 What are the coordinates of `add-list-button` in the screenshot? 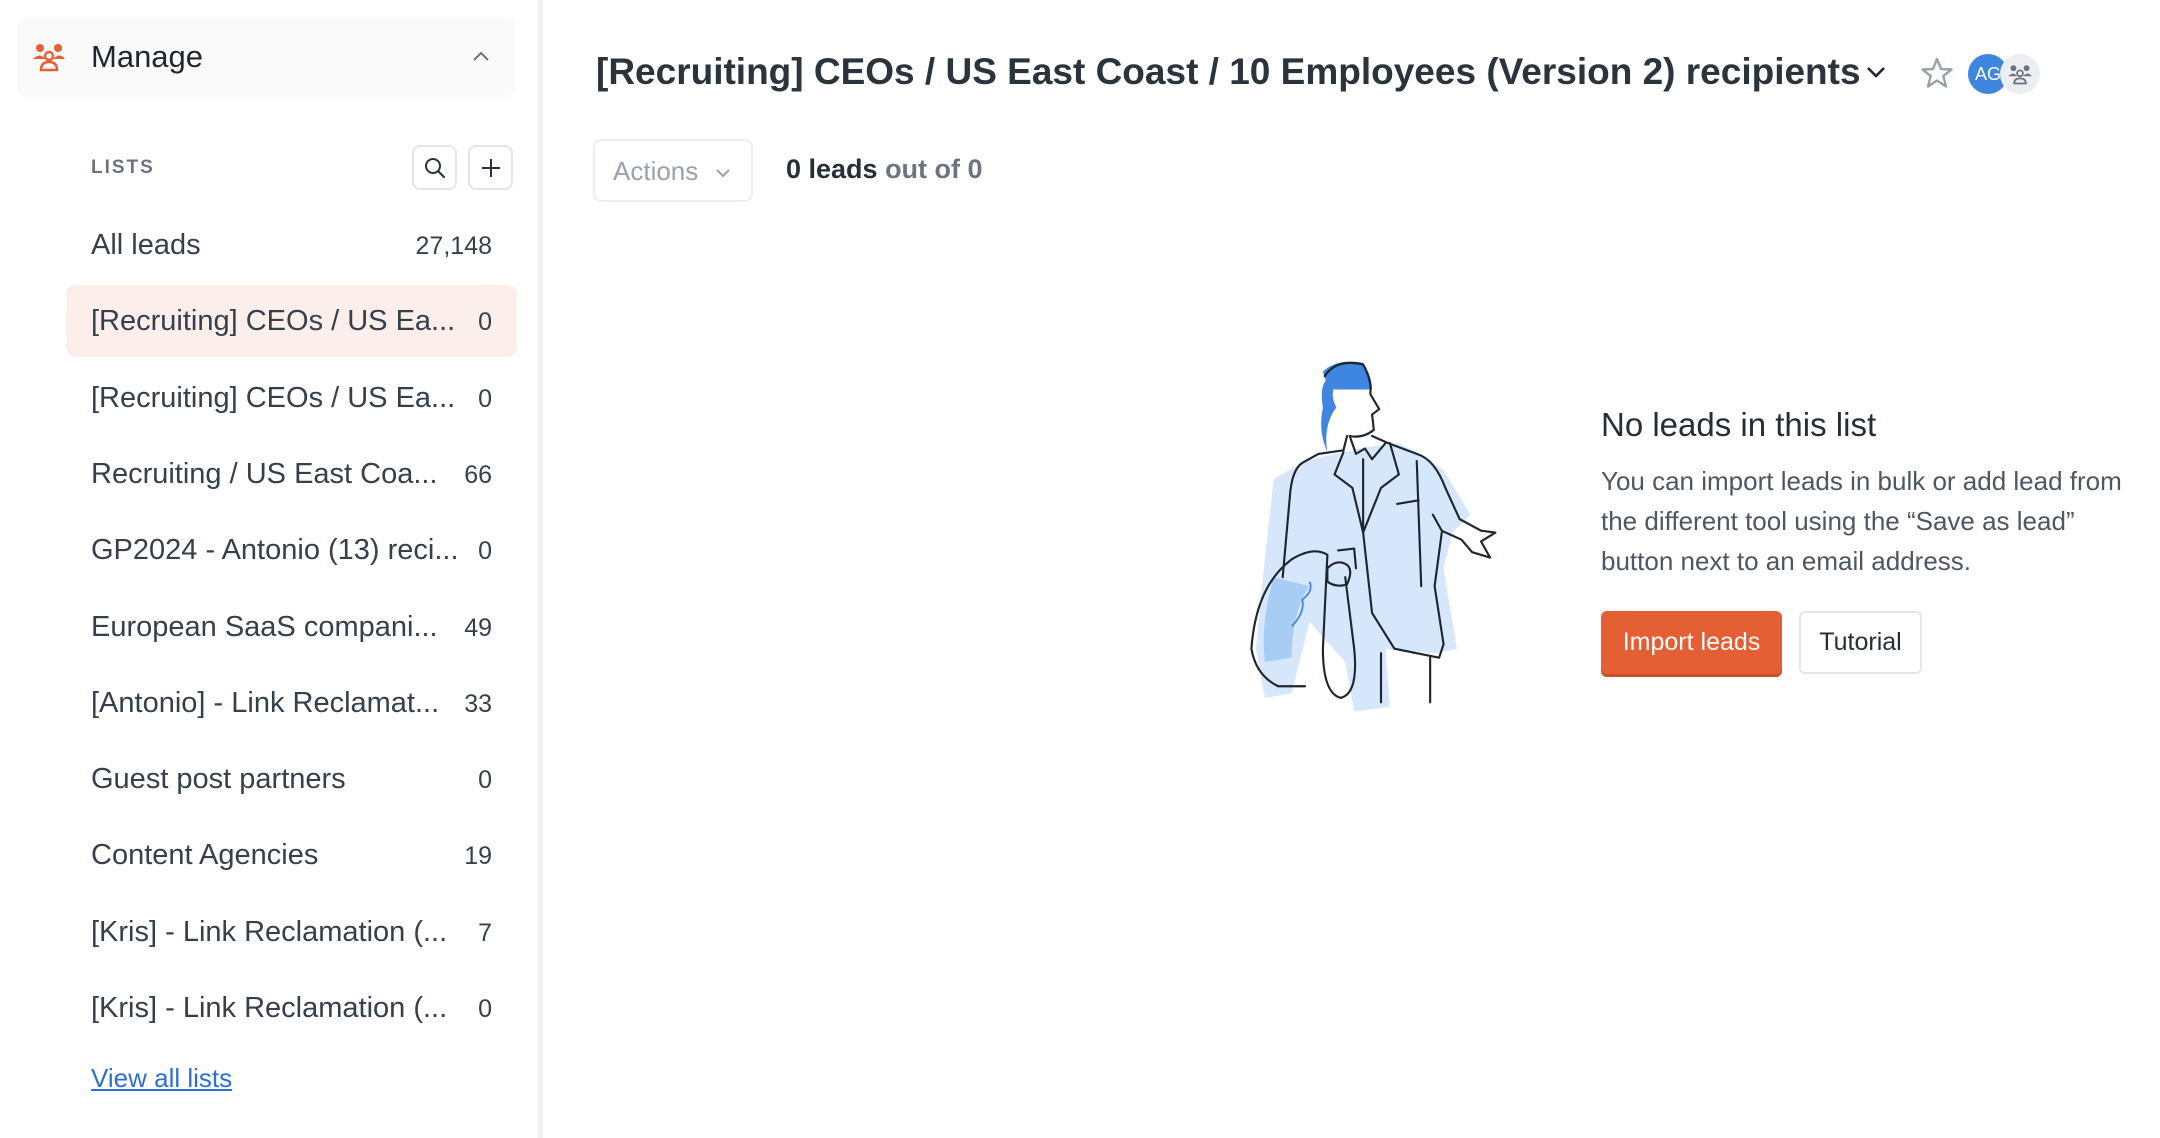 It's located at (490, 167).